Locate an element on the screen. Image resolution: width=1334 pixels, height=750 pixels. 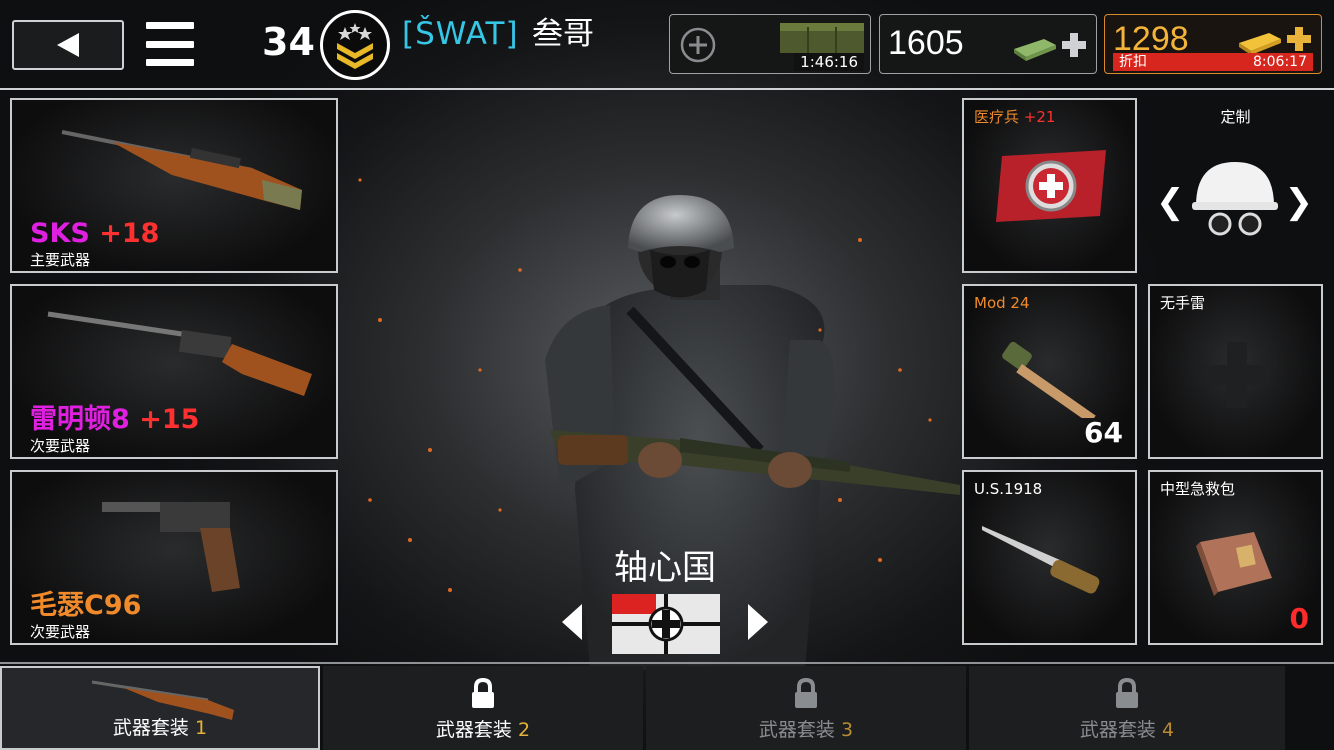
weapon-bonus: +15 is located at coordinates (169, 419).